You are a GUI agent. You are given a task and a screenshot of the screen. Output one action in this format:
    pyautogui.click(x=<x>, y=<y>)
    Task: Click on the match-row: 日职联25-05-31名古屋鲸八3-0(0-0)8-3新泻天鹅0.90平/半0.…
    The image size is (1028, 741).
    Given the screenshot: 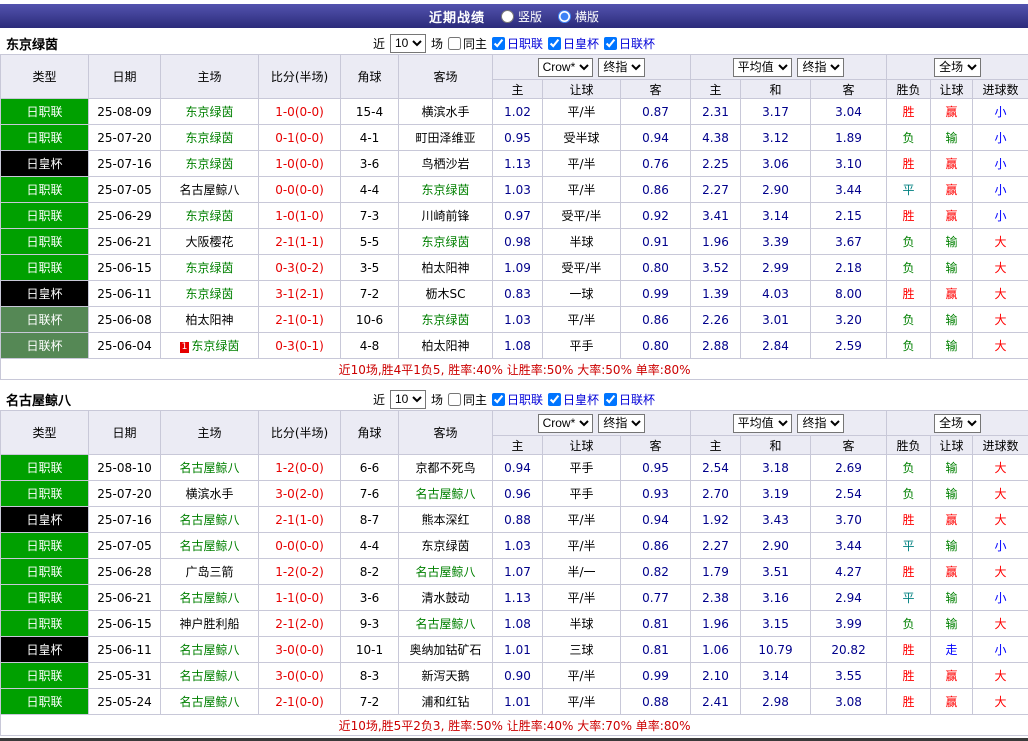 What is the action you would take?
    pyautogui.click(x=514, y=676)
    